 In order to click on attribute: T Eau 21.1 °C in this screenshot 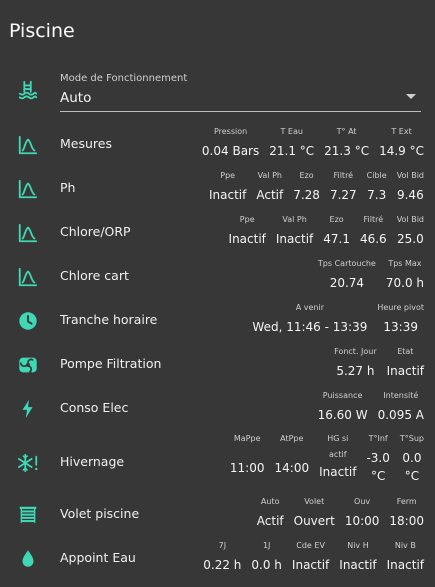, I will do `click(291, 143)`.